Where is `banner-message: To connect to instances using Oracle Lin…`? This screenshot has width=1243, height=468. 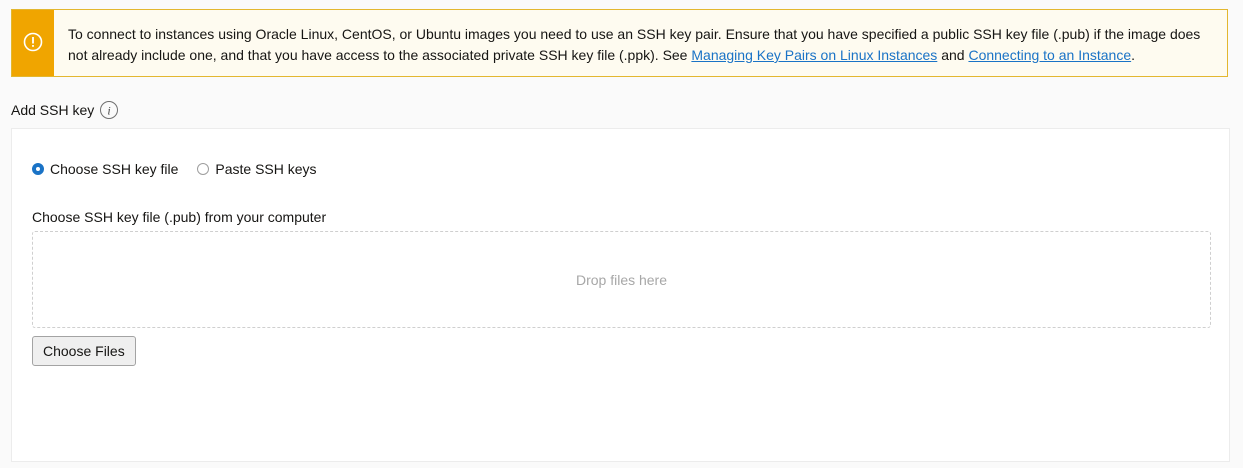 banner-message: To connect to instances using Oracle Lin… is located at coordinates (640, 43).